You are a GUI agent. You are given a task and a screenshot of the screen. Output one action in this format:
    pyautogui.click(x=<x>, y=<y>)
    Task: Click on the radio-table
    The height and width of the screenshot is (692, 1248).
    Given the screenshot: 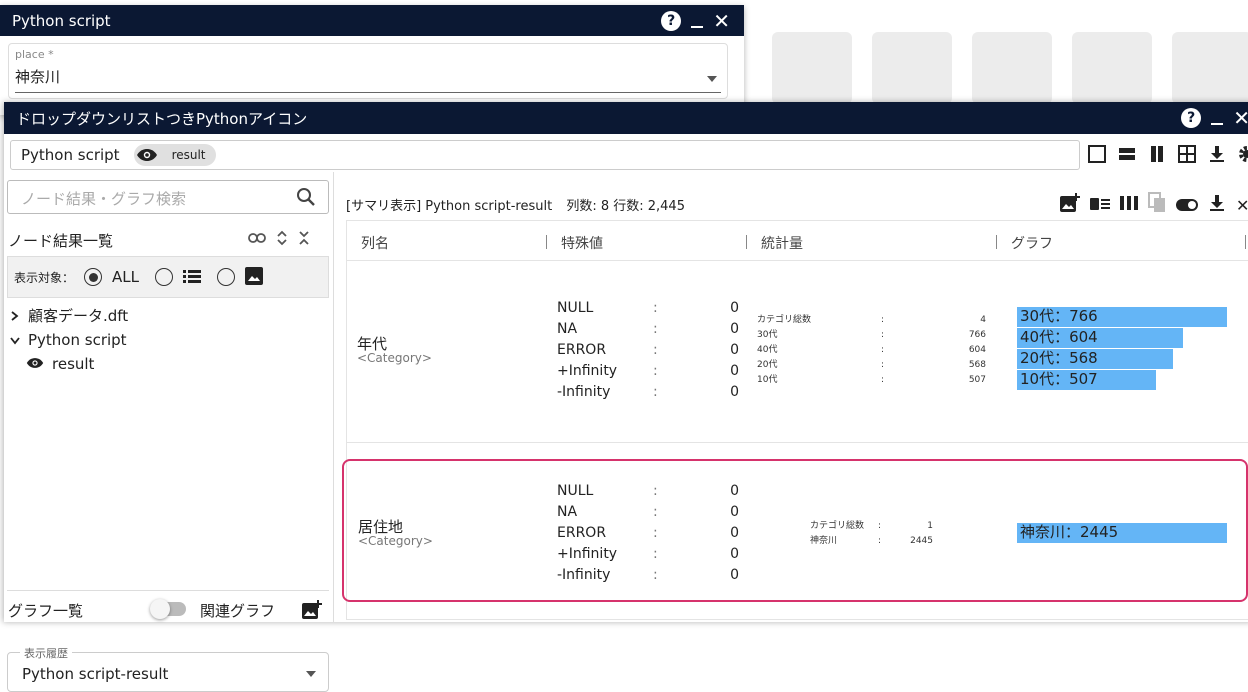 What is the action you would take?
    pyautogui.click(x=164, y=277)
    